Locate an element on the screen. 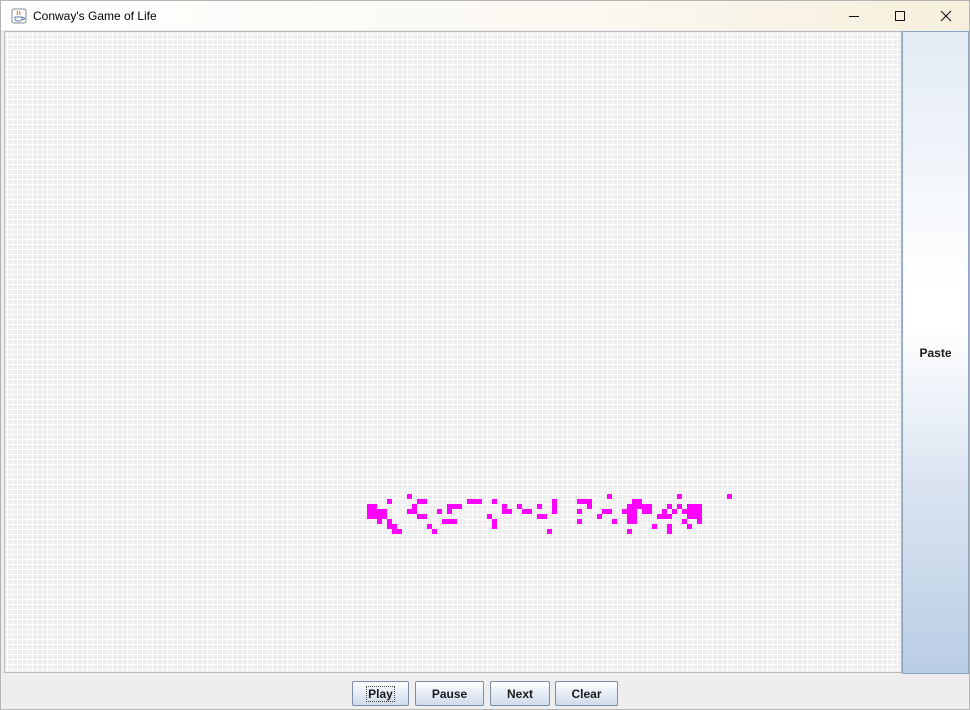  minimize-button is located at coordinates (854, 15).